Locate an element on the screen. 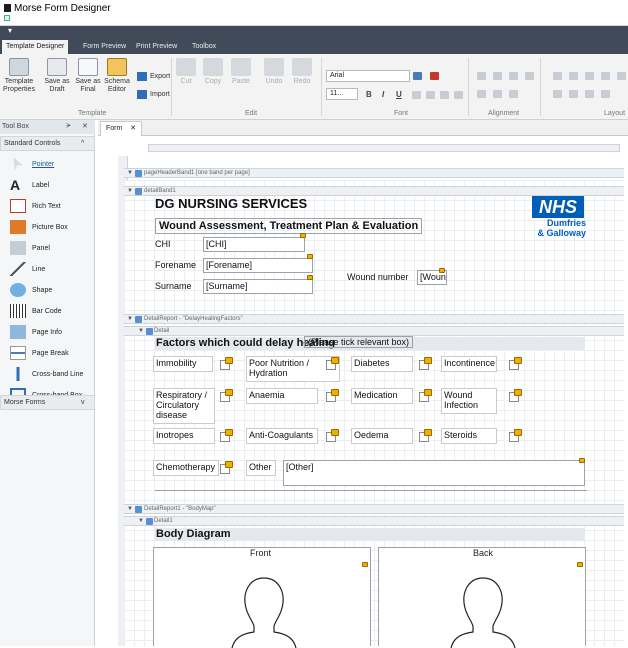  decrease-spacing-icon is located at coordinates (605, 94).